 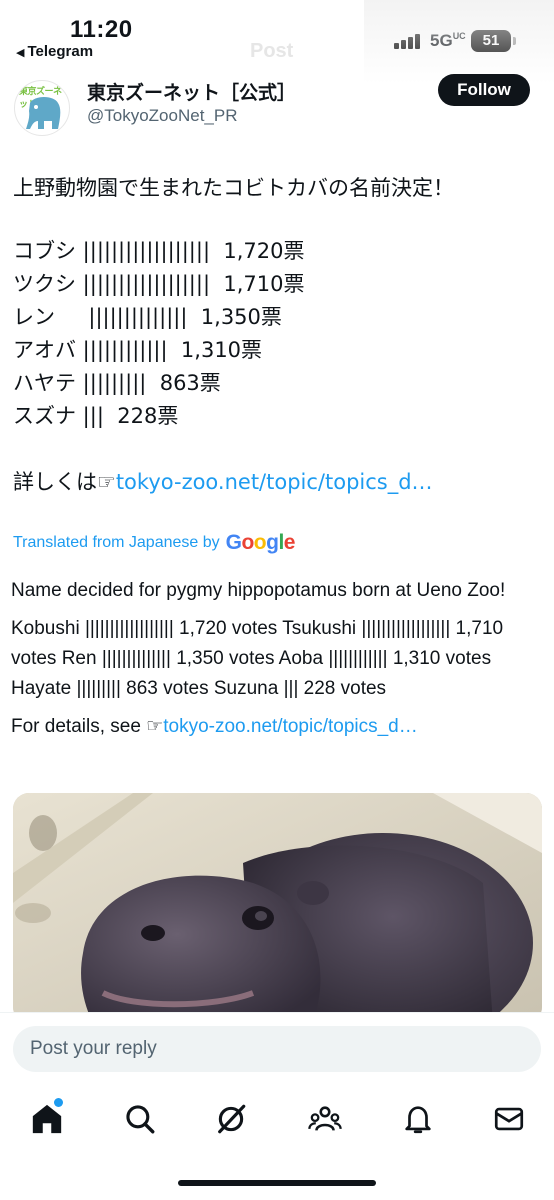 What do you see at coordinates (277, 1049) in the screenshot?
I see `reply-input` at bounding box center [277, 1049].